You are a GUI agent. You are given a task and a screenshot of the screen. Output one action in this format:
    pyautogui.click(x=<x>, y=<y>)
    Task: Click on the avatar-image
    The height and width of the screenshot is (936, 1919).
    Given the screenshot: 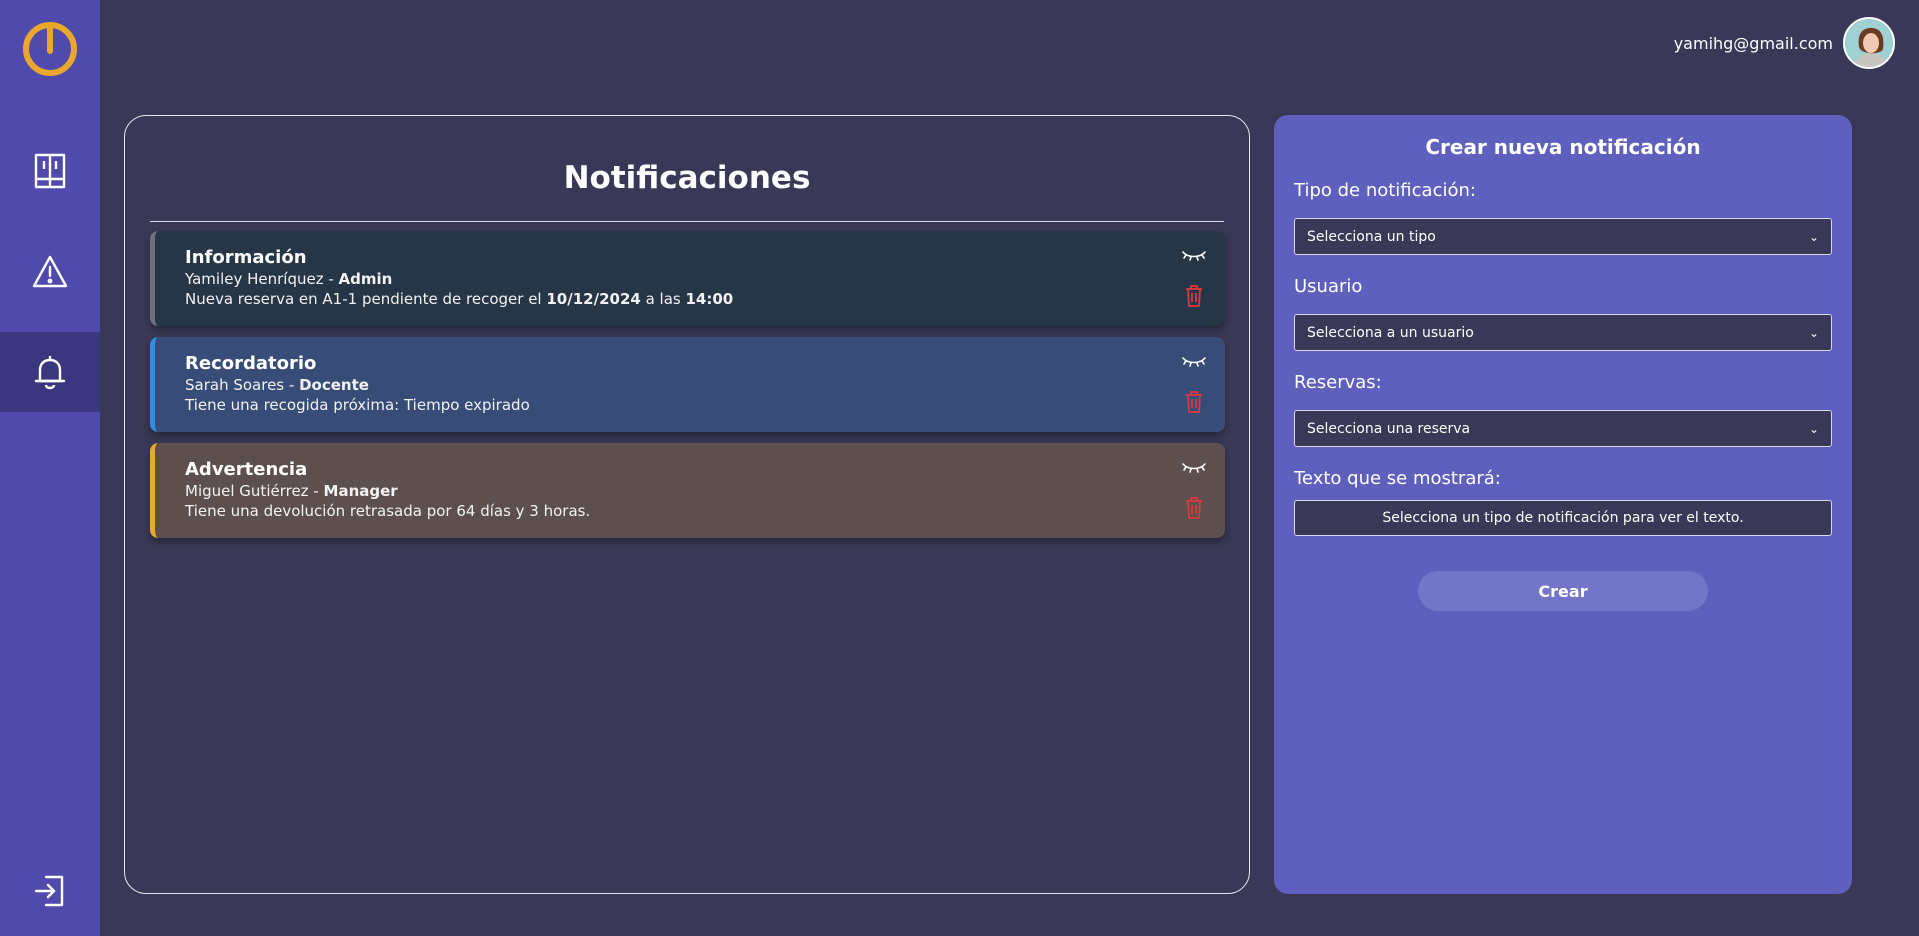 What is the action you would take?
    pyautogui.click(x=1869, y=43)
    